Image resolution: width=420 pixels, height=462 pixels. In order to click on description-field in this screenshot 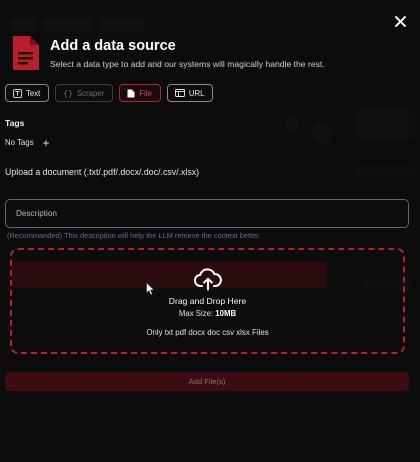, I will do `click(207, 213)`.